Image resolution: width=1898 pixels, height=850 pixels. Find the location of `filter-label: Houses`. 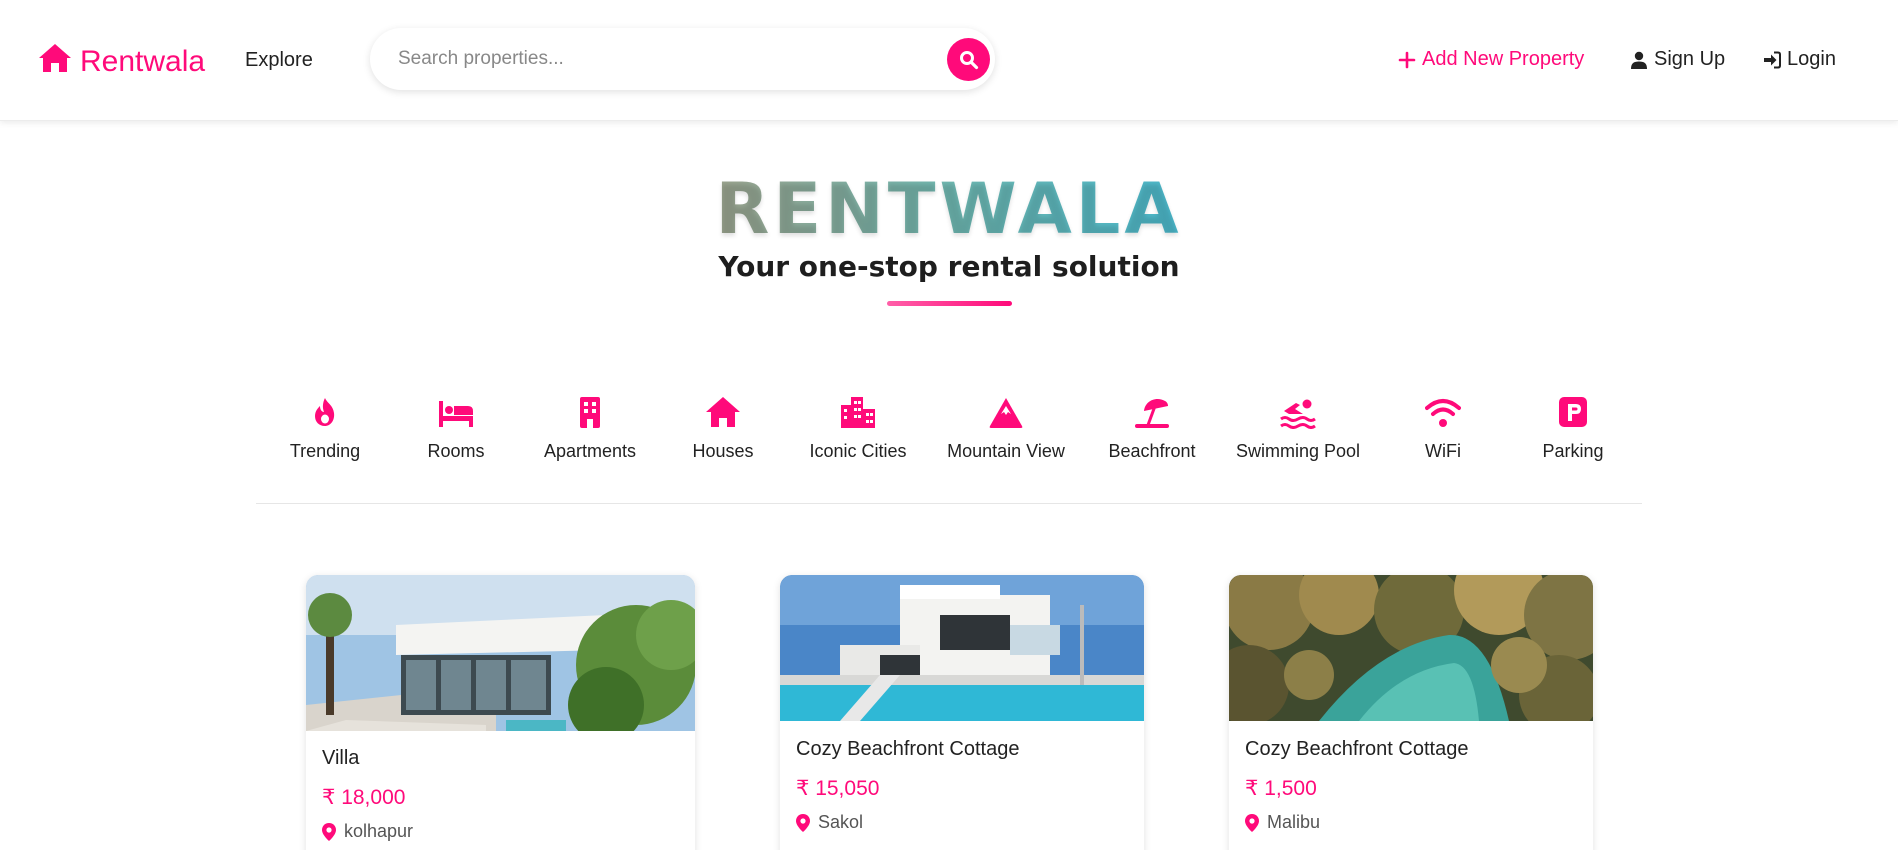

filter-label: Houses is located at coordinates (723, 451).